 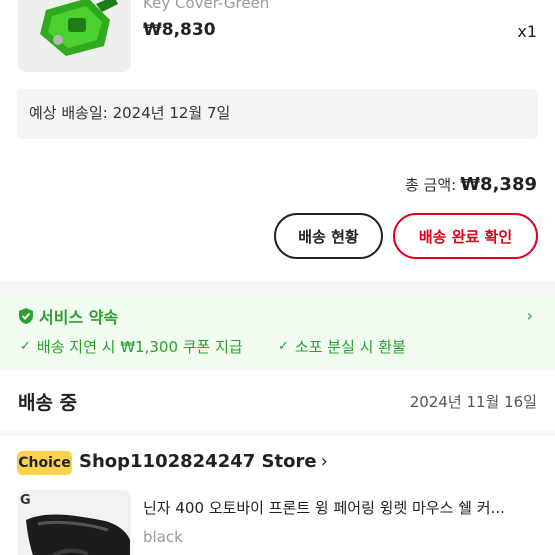 I want to click on total-amount: ₩8,389, so click(x=498, y=184).